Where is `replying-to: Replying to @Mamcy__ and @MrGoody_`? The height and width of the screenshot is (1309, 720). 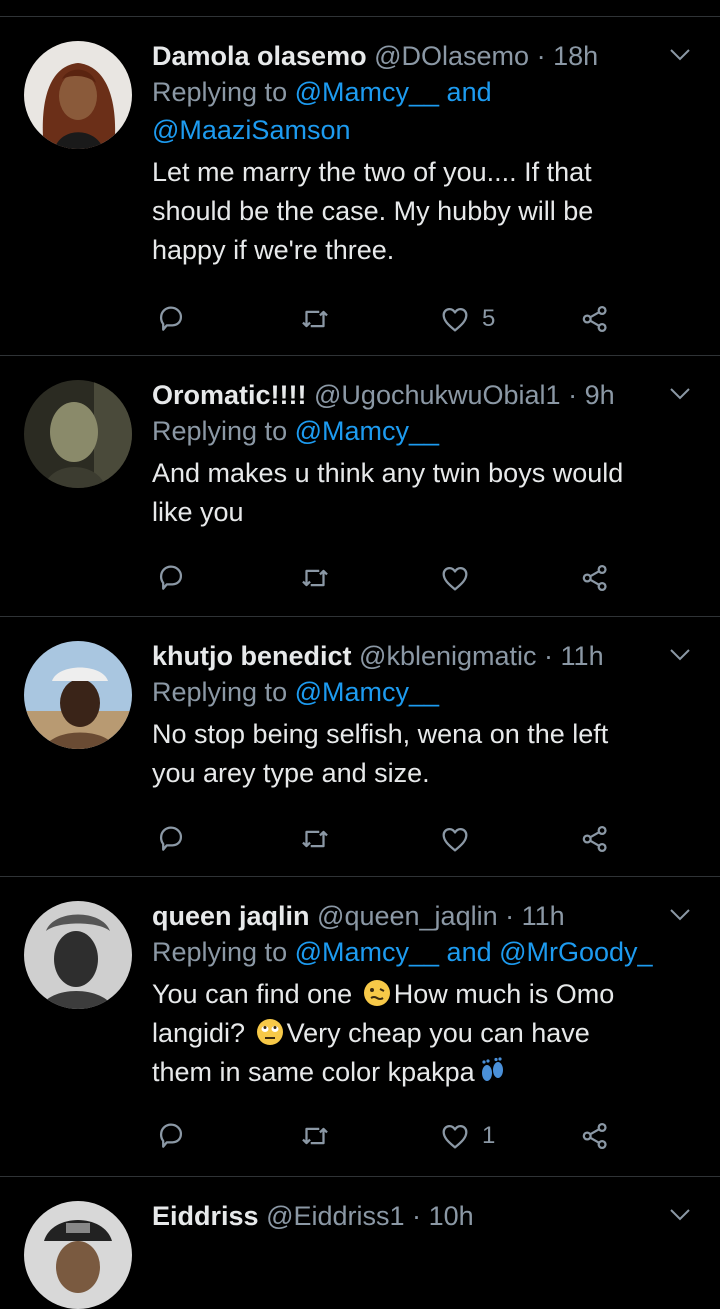 replying-to: Replying to @Mamcy__ and @MrGoody_ is located at coordinates (426, 952).